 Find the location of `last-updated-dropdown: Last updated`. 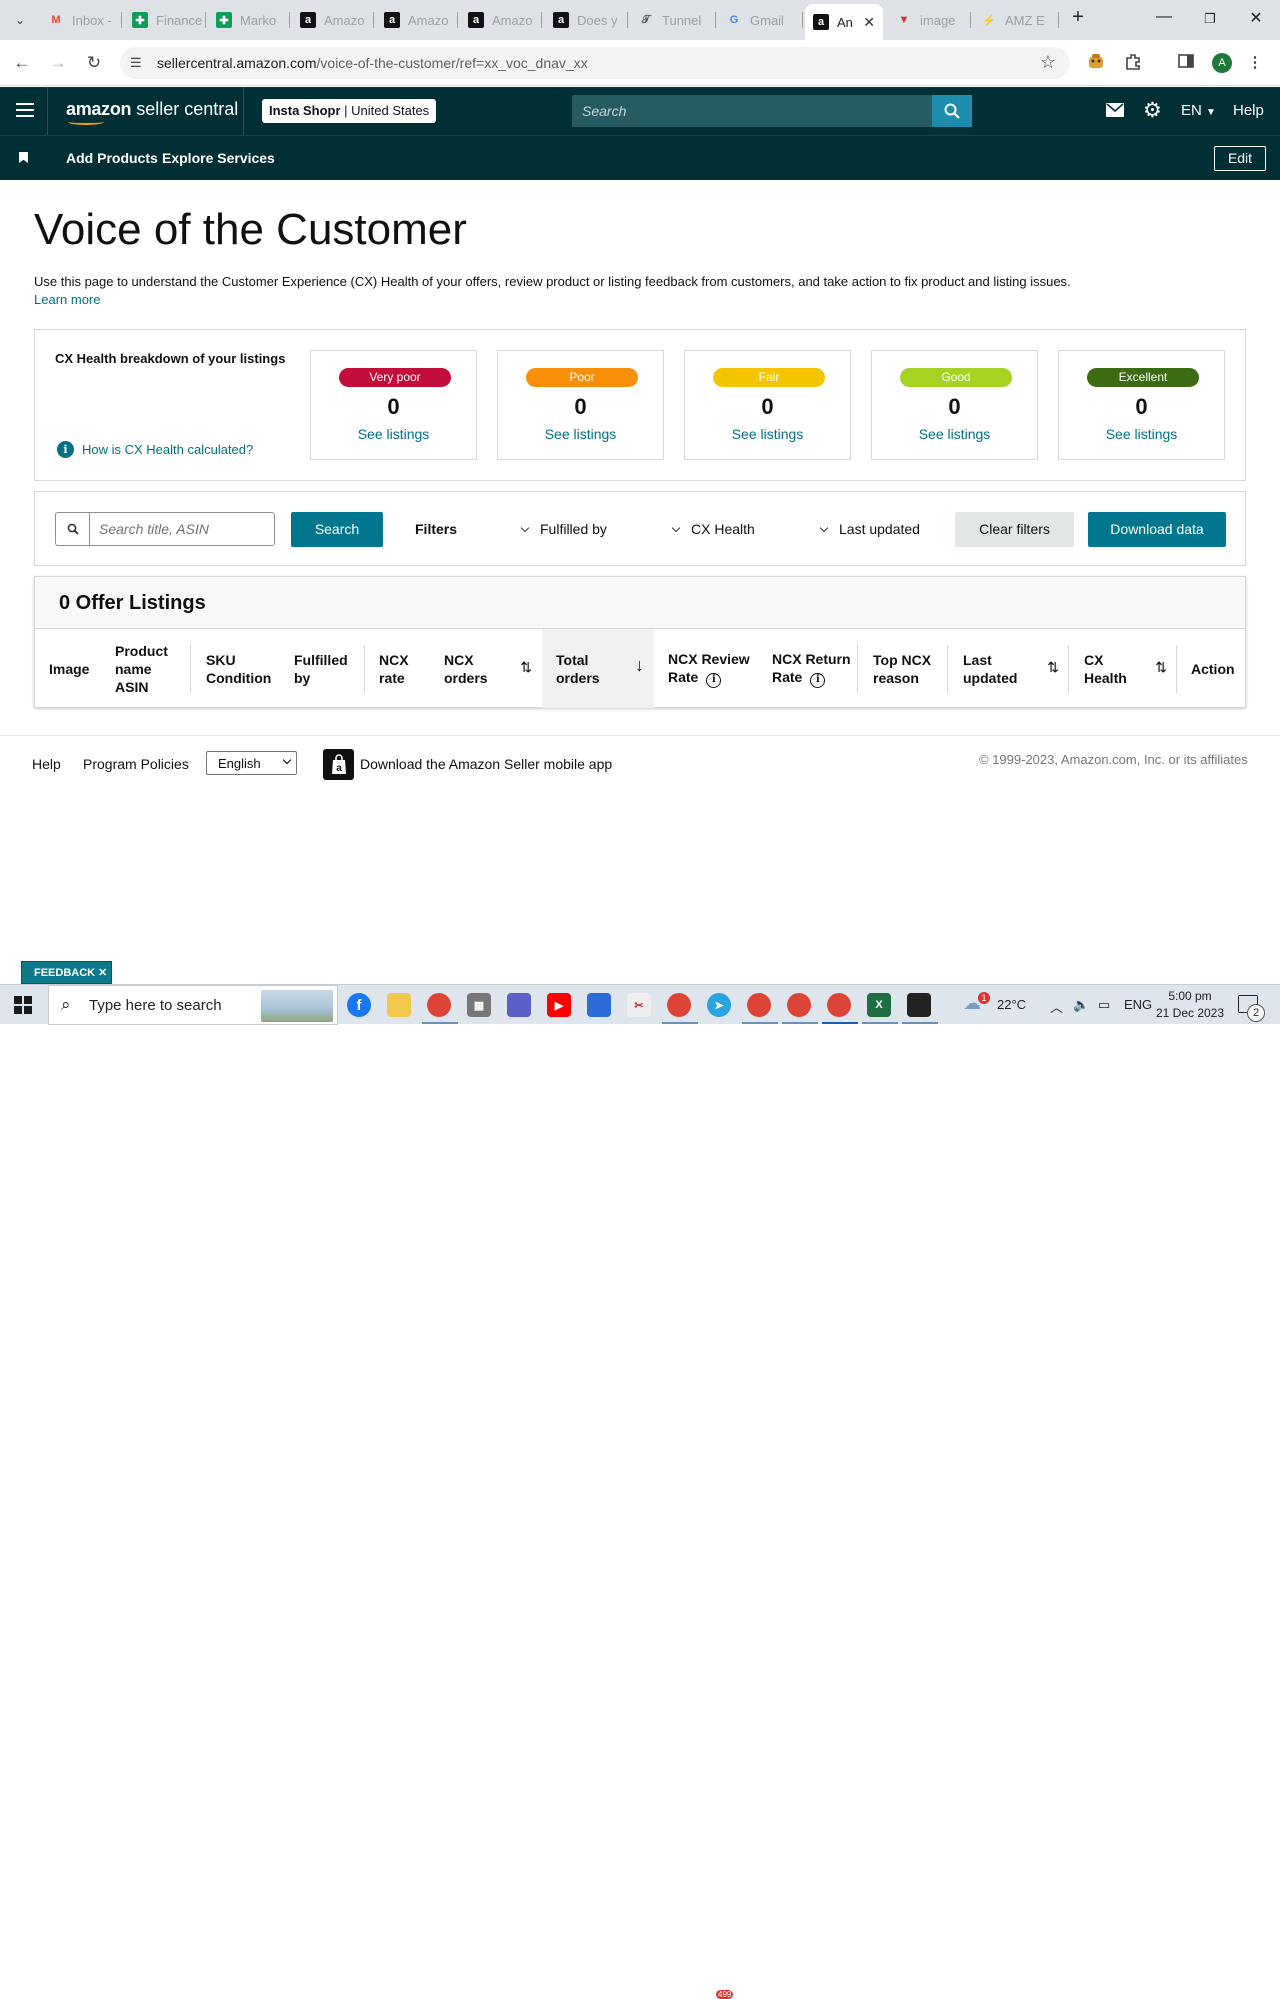

last-updated-dropdown: Last updated is located at coordinates (869, 529).